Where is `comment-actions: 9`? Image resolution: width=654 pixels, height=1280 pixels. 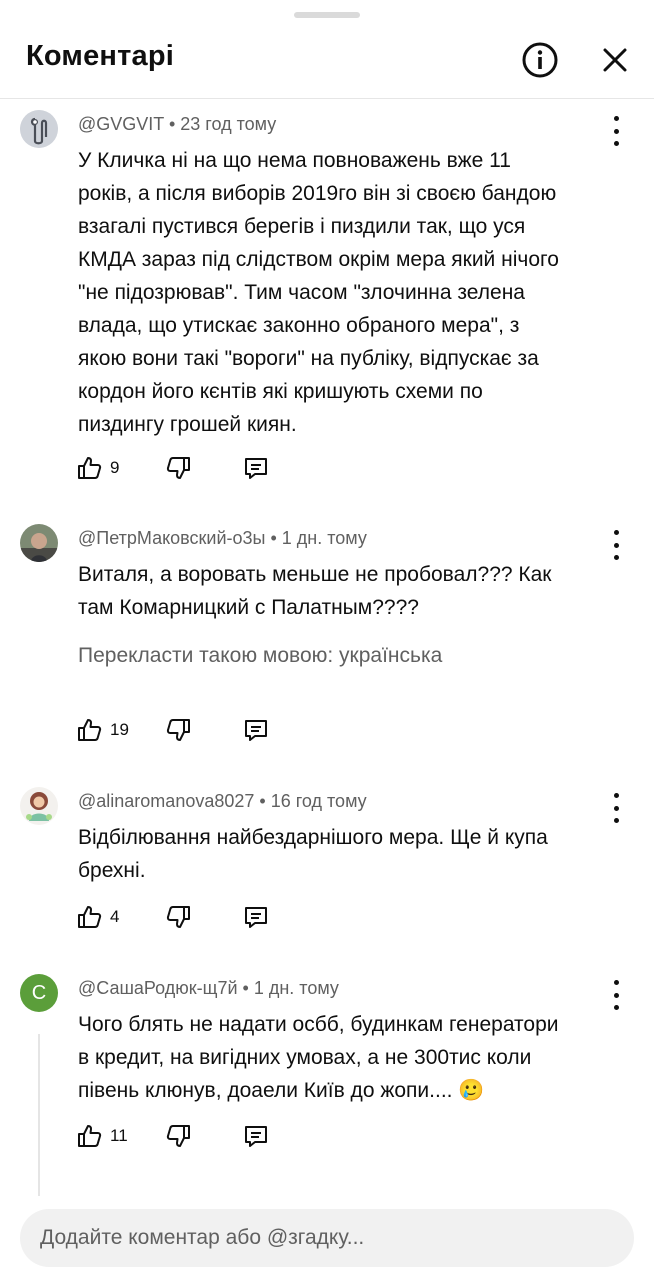 comment-actions: 9 is located at coordinates (191, 468).